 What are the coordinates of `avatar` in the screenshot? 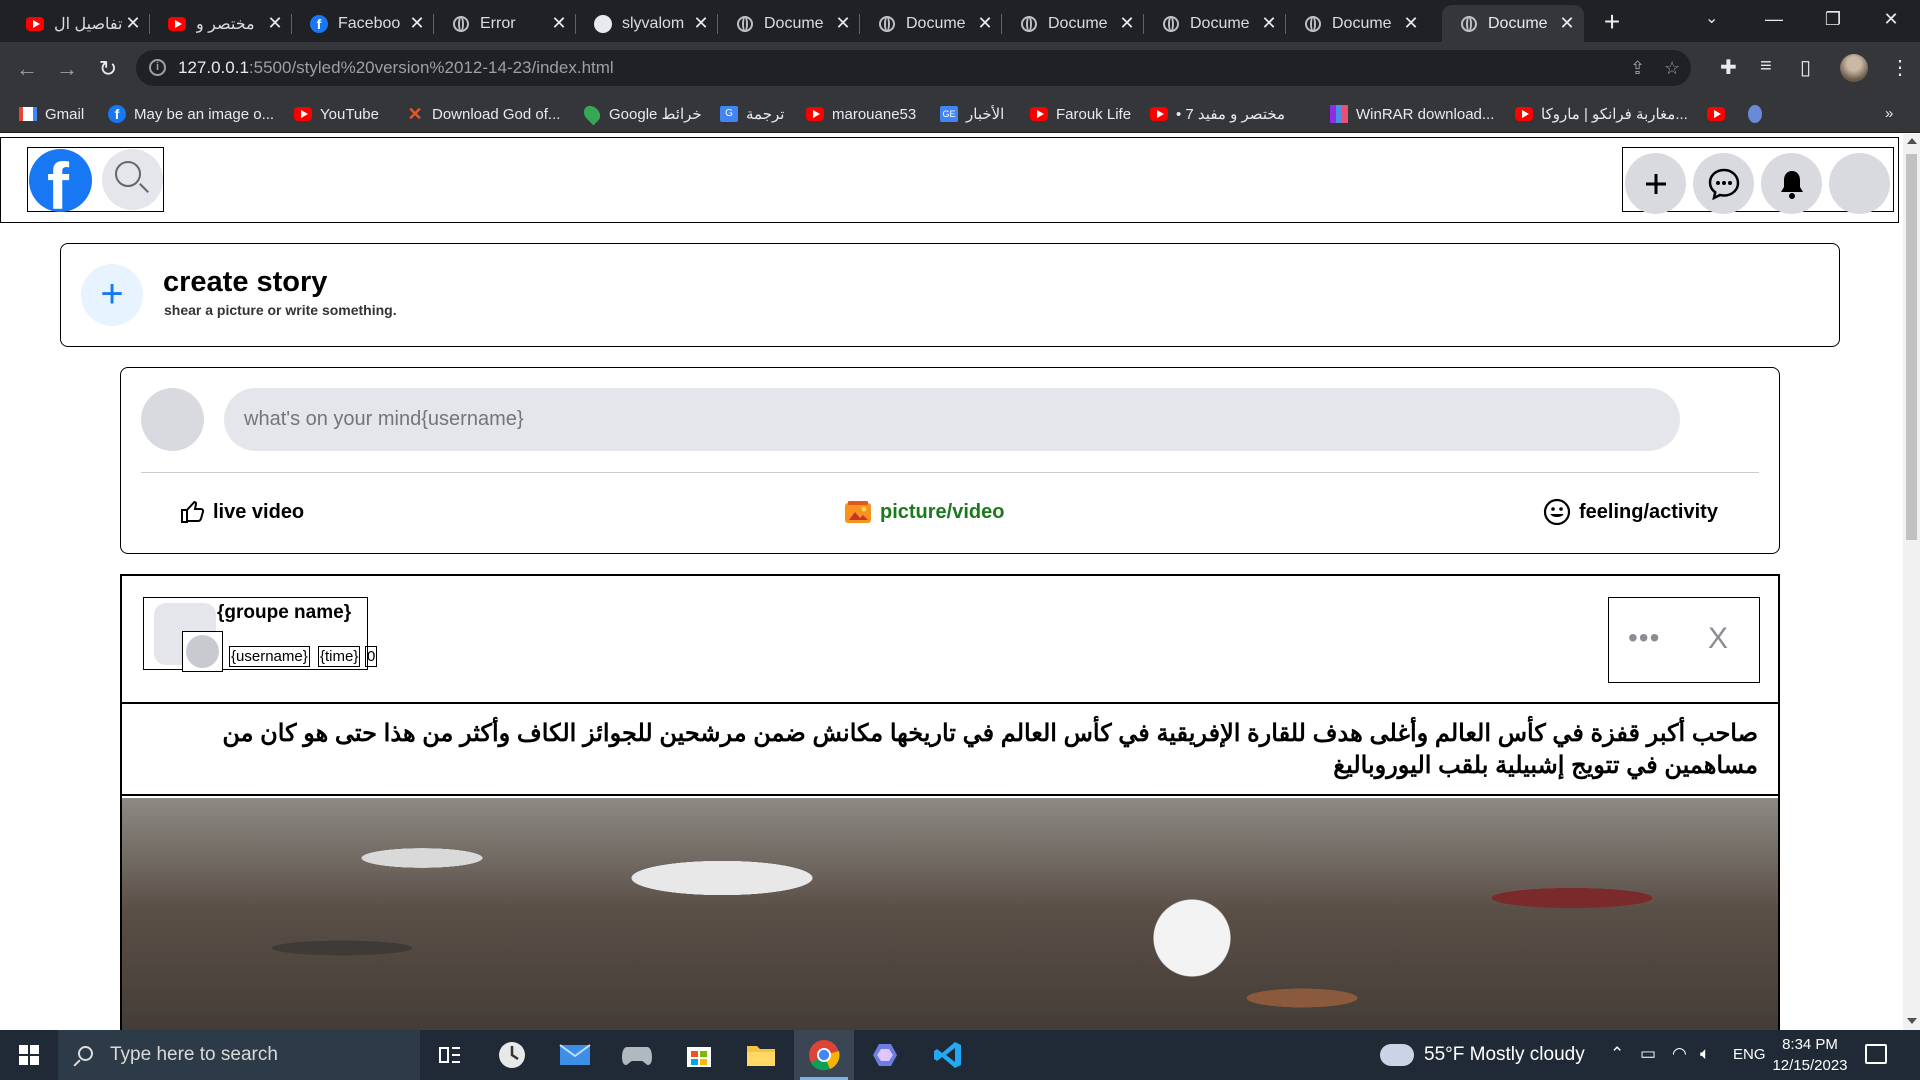 It's located at (172, 419).